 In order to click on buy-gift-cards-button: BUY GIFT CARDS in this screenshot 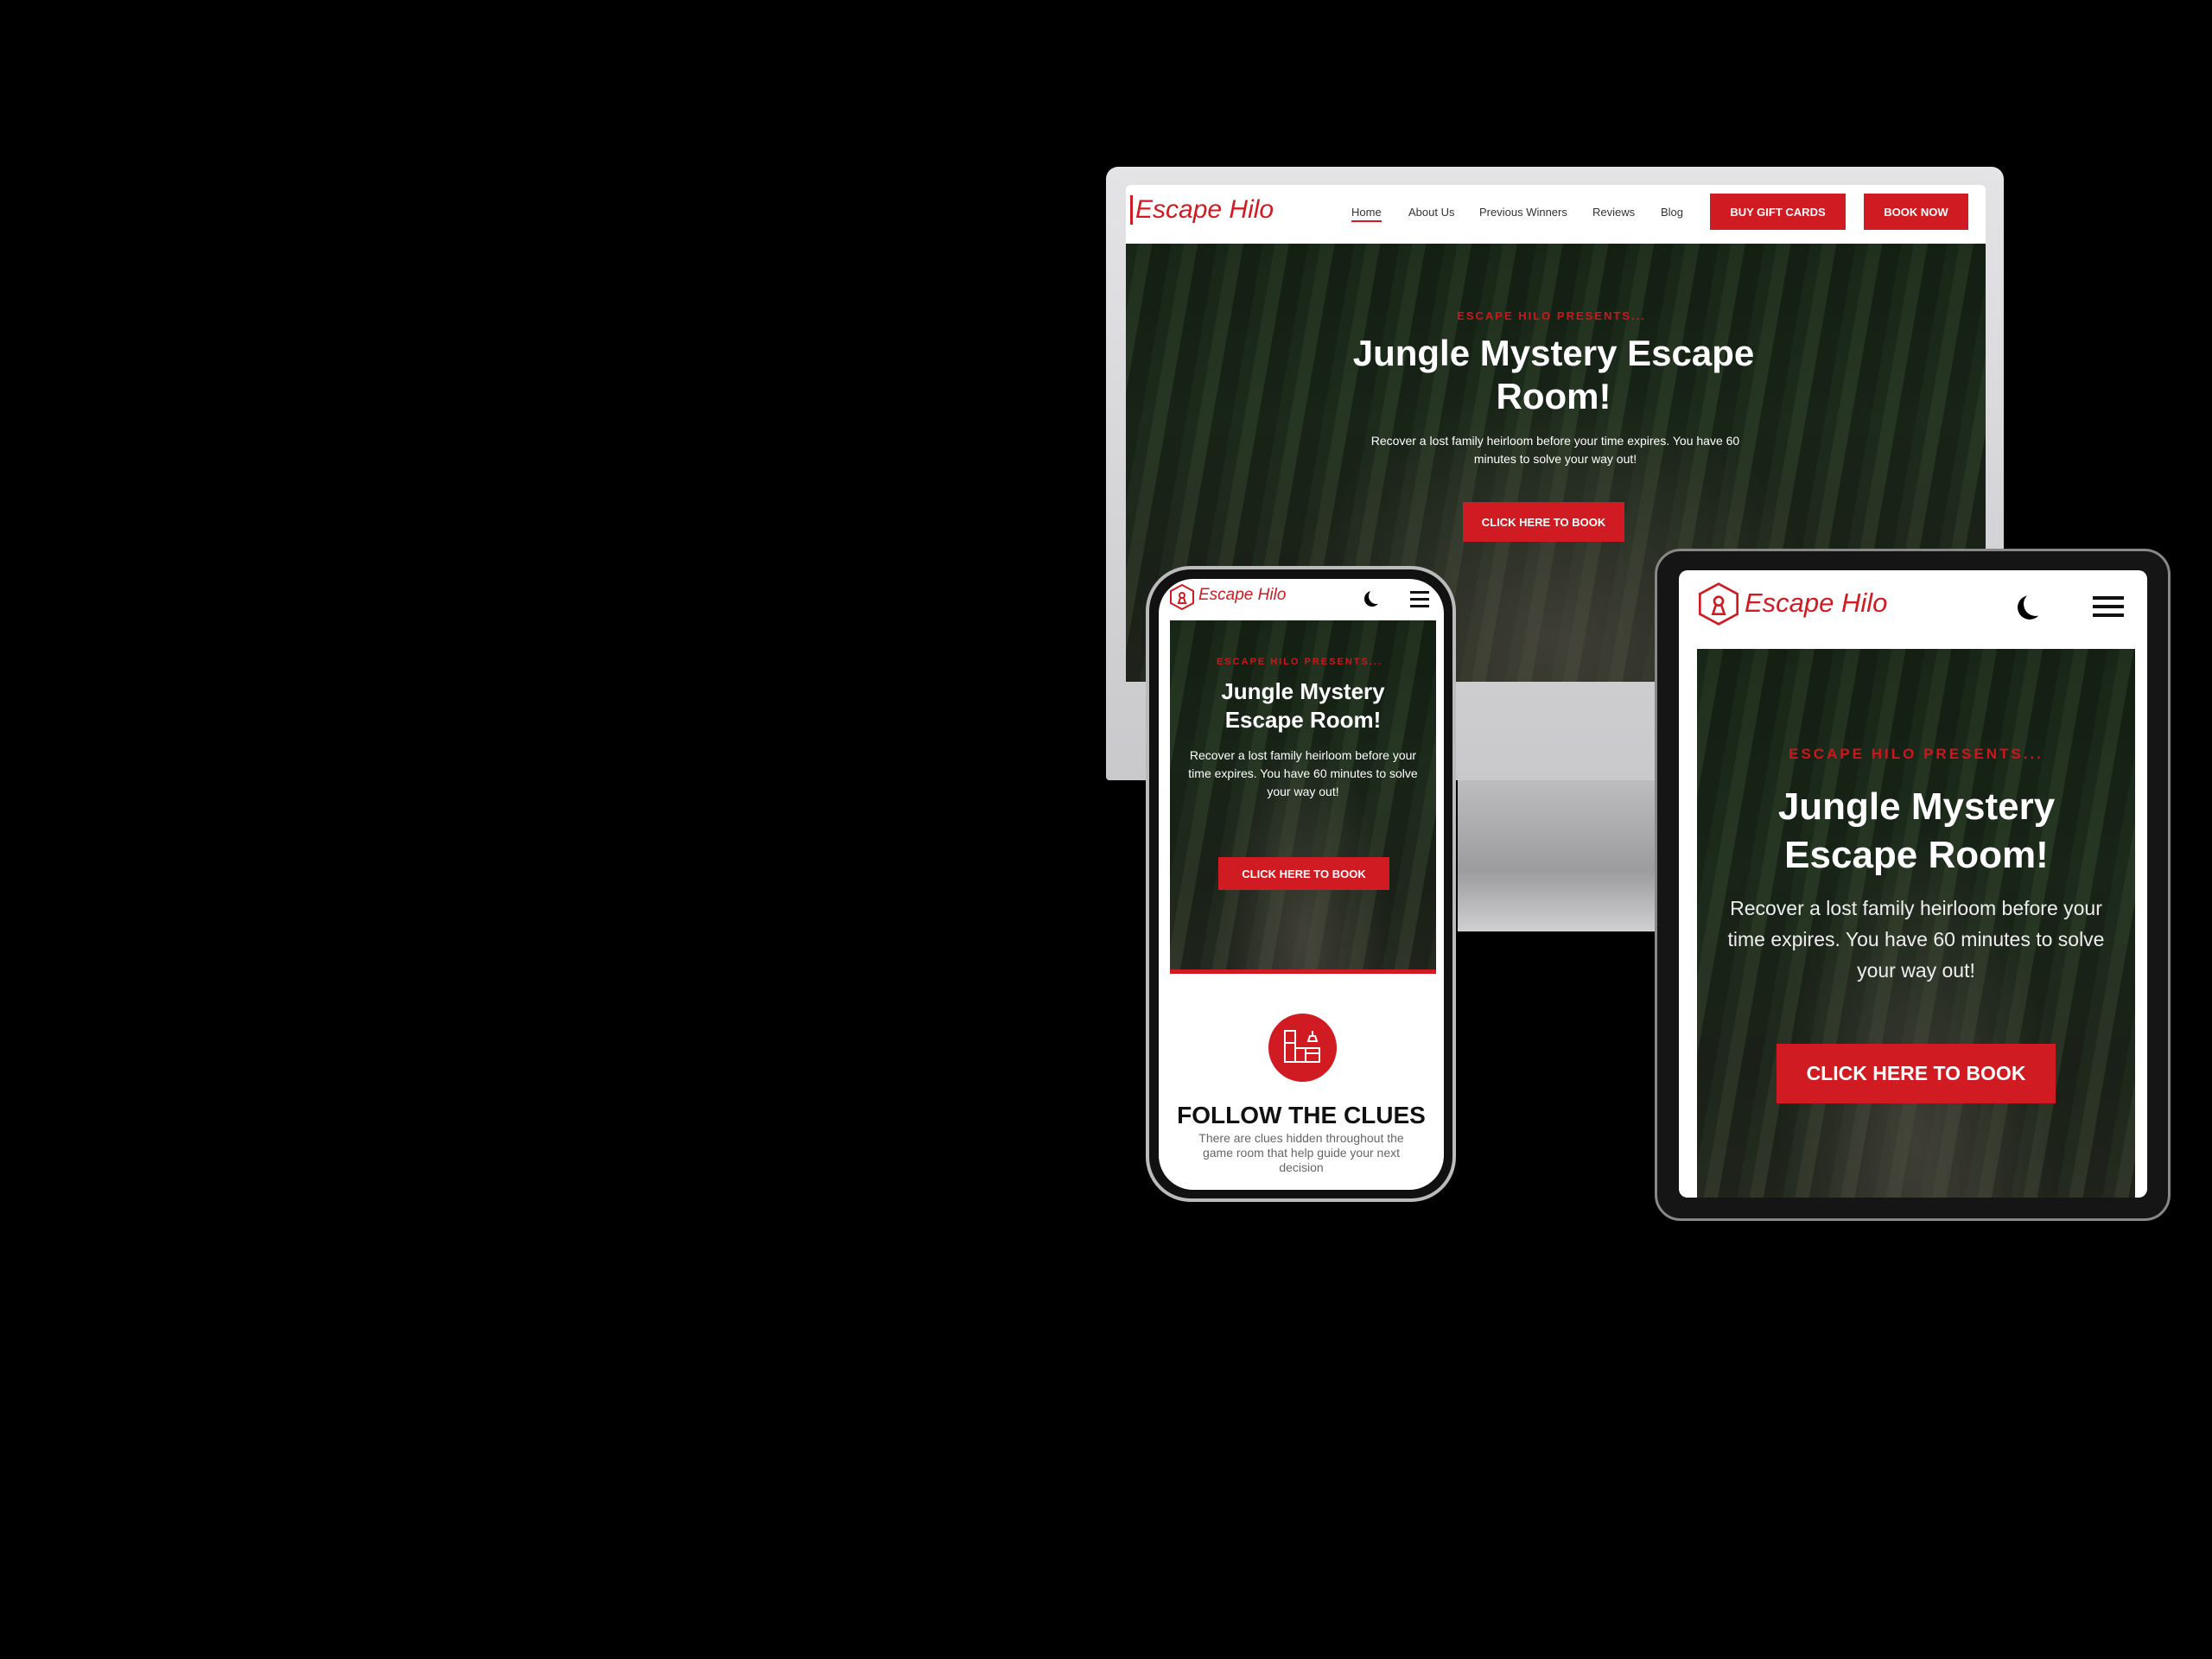, I will do `click(1778, 212)`.